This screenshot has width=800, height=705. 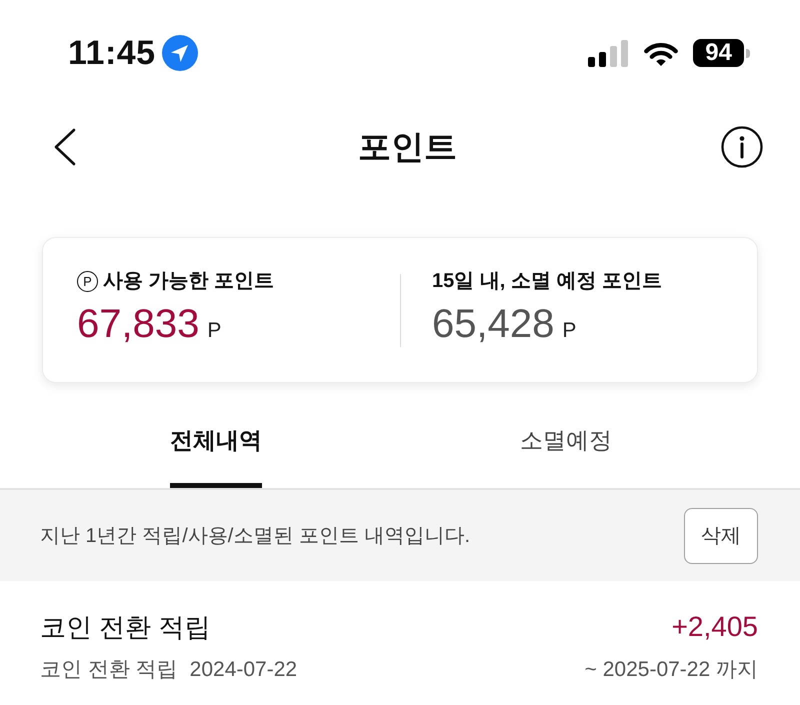 I want to click on point-symbol: P, so click(x=87, y=281).